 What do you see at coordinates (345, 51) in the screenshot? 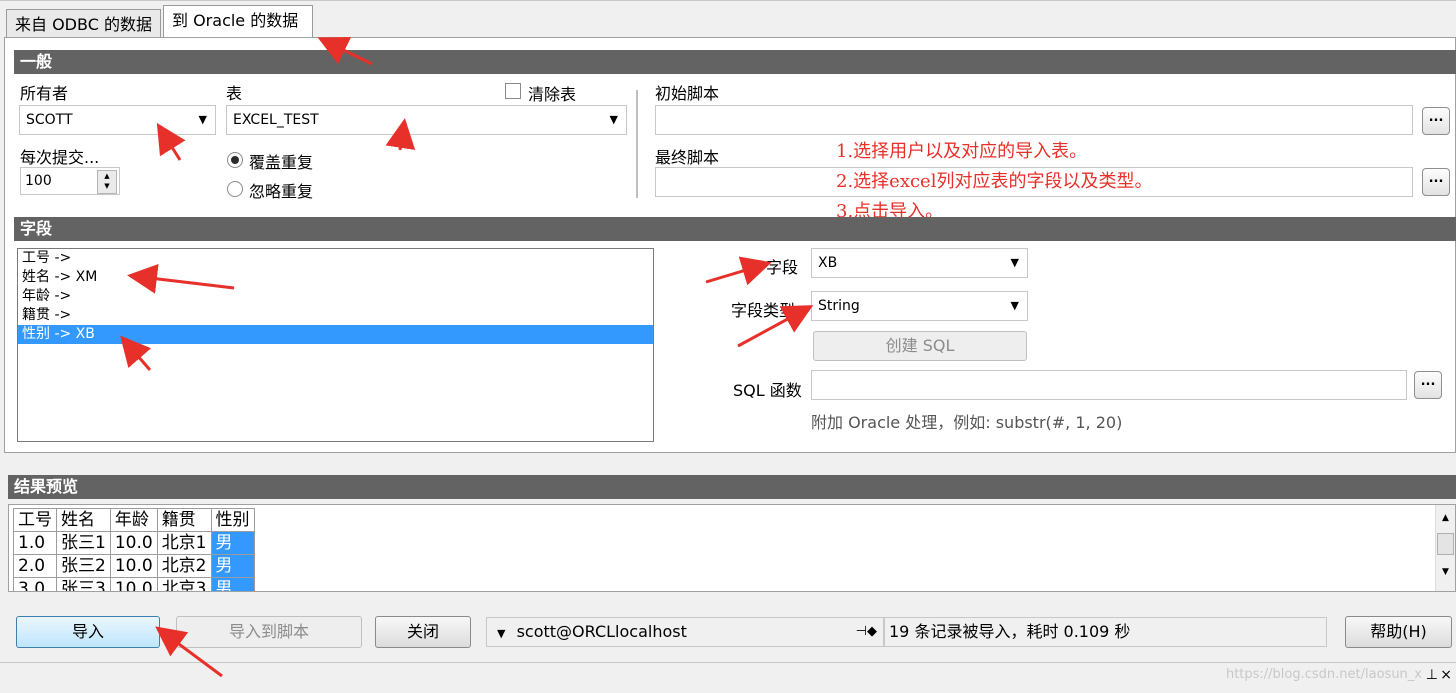
I see `arrow-to-oracle-tab` at bounding box center [345, 51].